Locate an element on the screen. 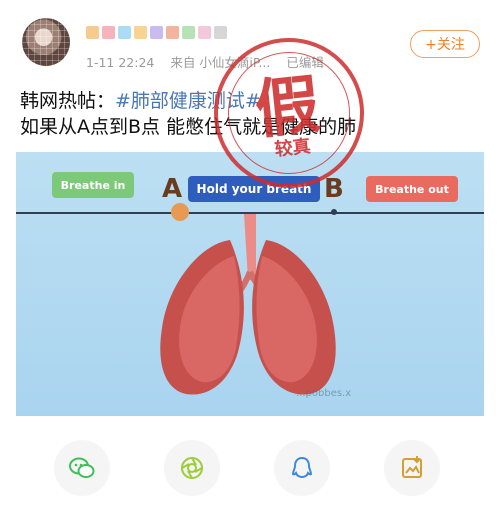 This screenshot has width=500, height=522. point-a-label: A is located at coordinates (172, 189).